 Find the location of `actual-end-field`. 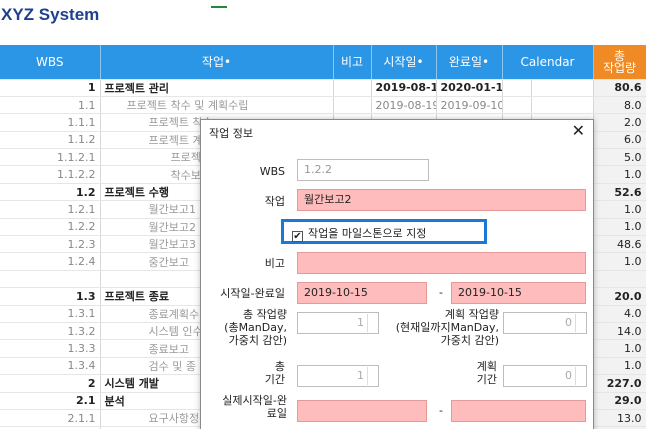

actual-end-field is located at coordinates (518, 411).